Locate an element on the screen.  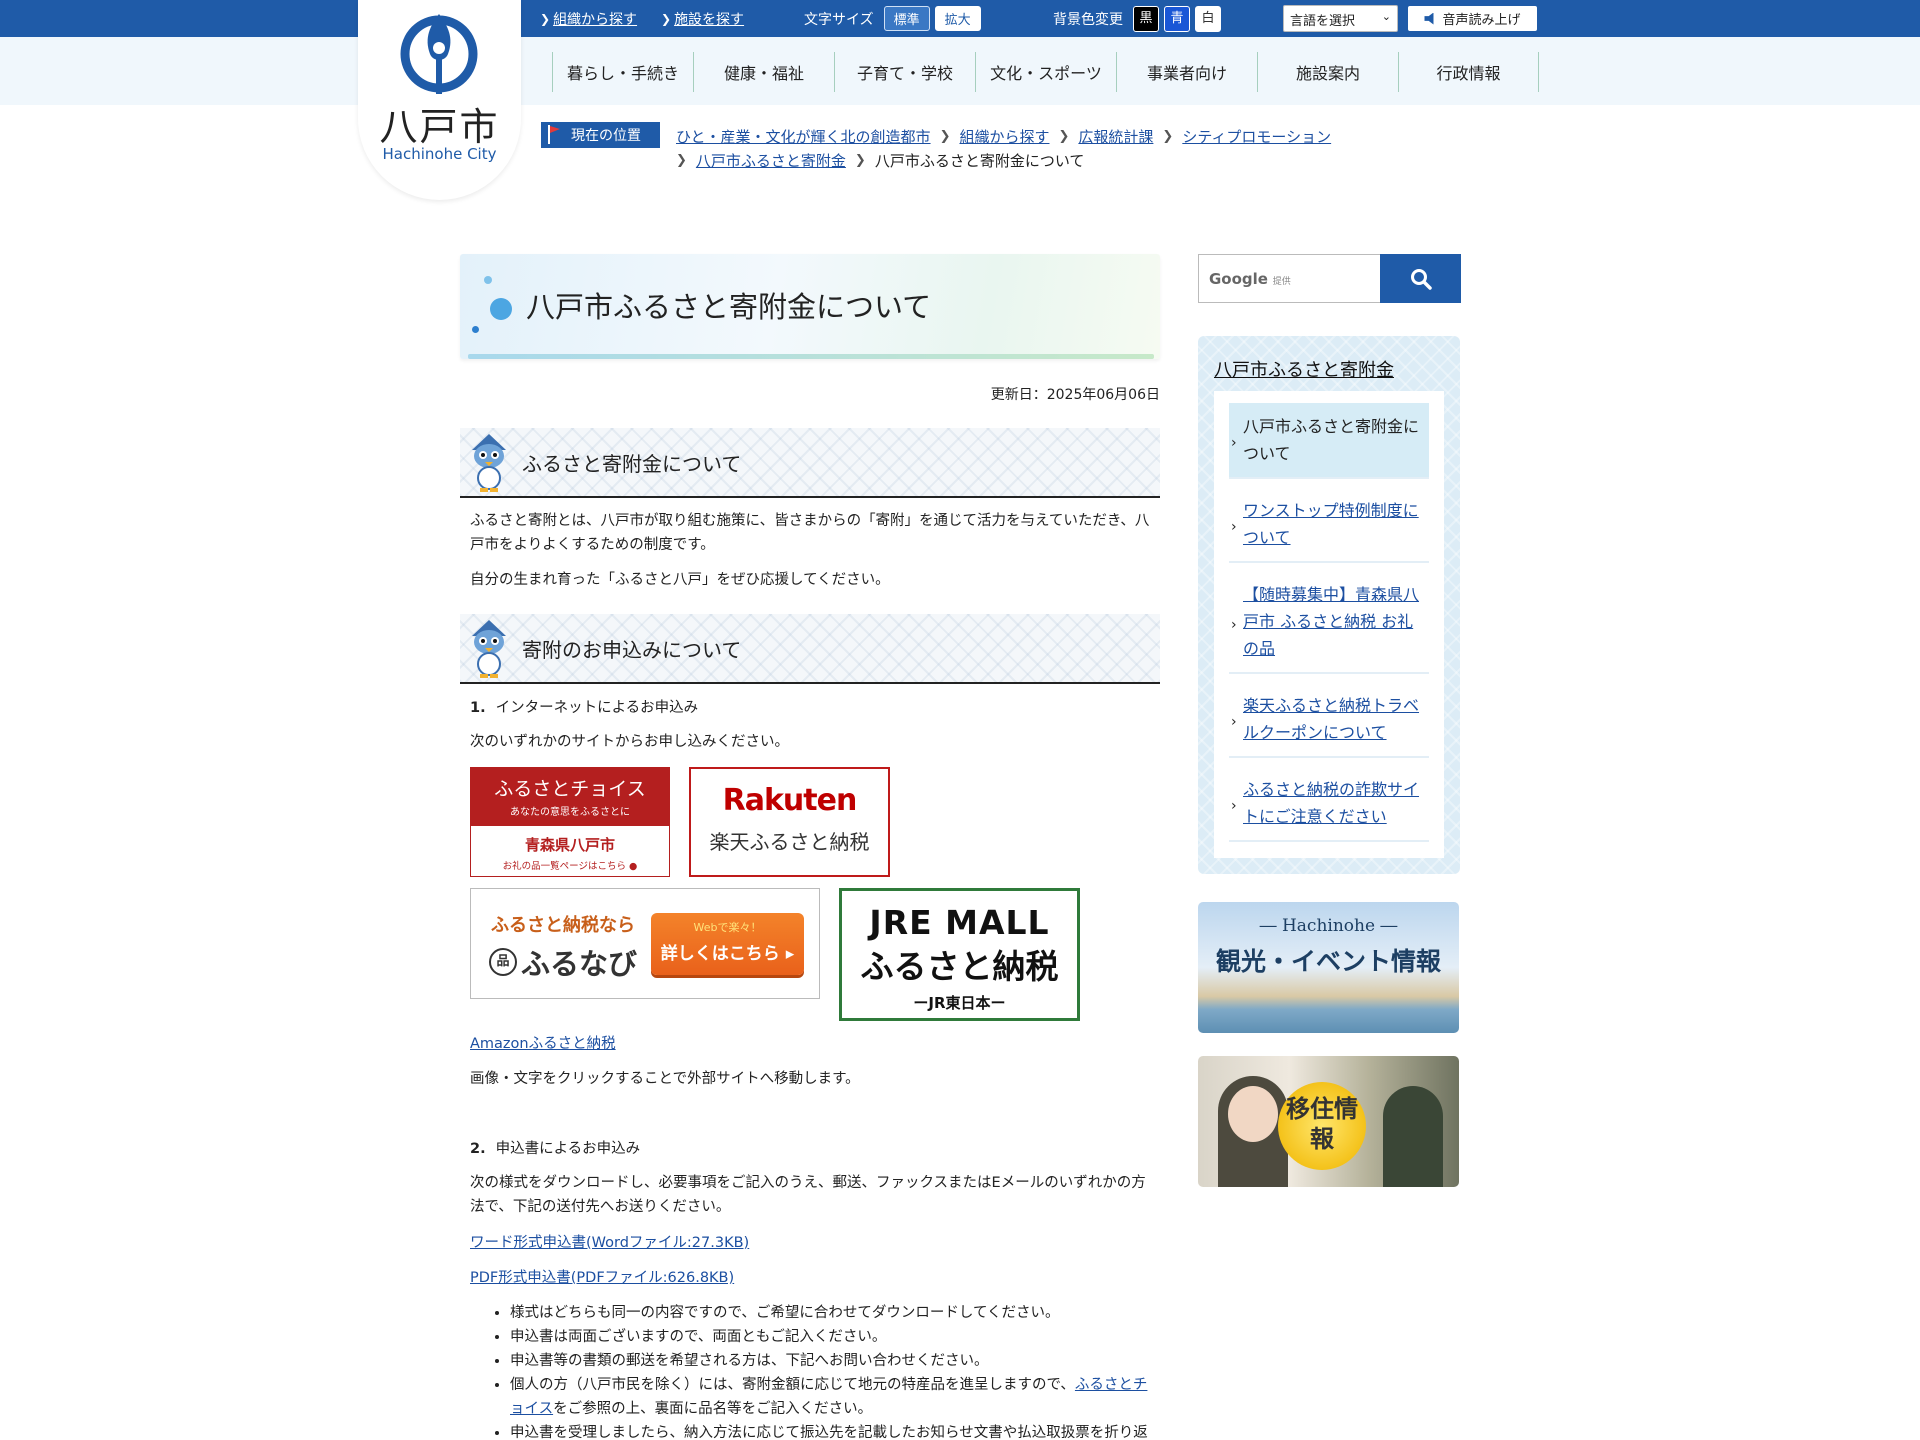
side-nav-item-fraud-warning: › ふるさと納税の詐欺サイトにご注意ください is located at coordinates (1329, 804).